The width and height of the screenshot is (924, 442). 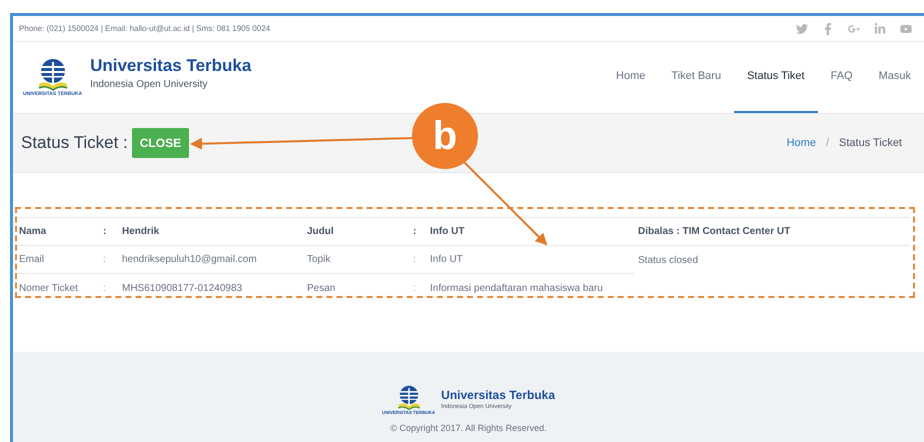 What do you see at coordinates (714, 232) in the screenshot?
I see `field-value: Dibalas : TIM Contact Center UT` at bounding box center [714, 232].